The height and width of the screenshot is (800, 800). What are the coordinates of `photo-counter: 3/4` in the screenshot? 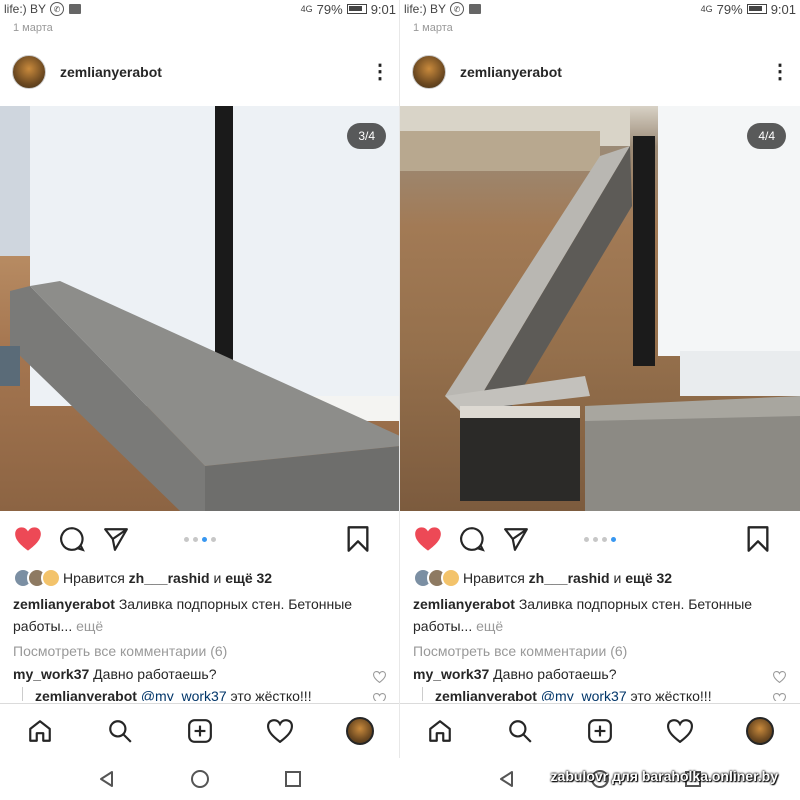 It's located at (366, 136).